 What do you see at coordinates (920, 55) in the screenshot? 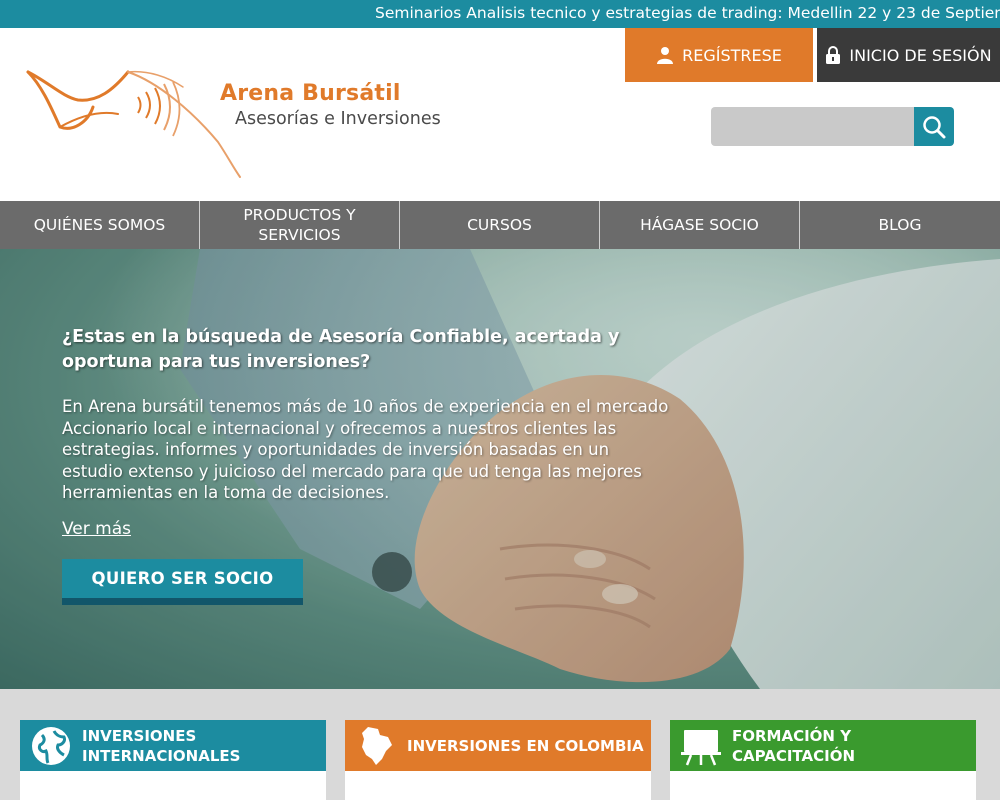
I see `login-label: INICIO DE SESIÓN` at bounding box center [920, 55].